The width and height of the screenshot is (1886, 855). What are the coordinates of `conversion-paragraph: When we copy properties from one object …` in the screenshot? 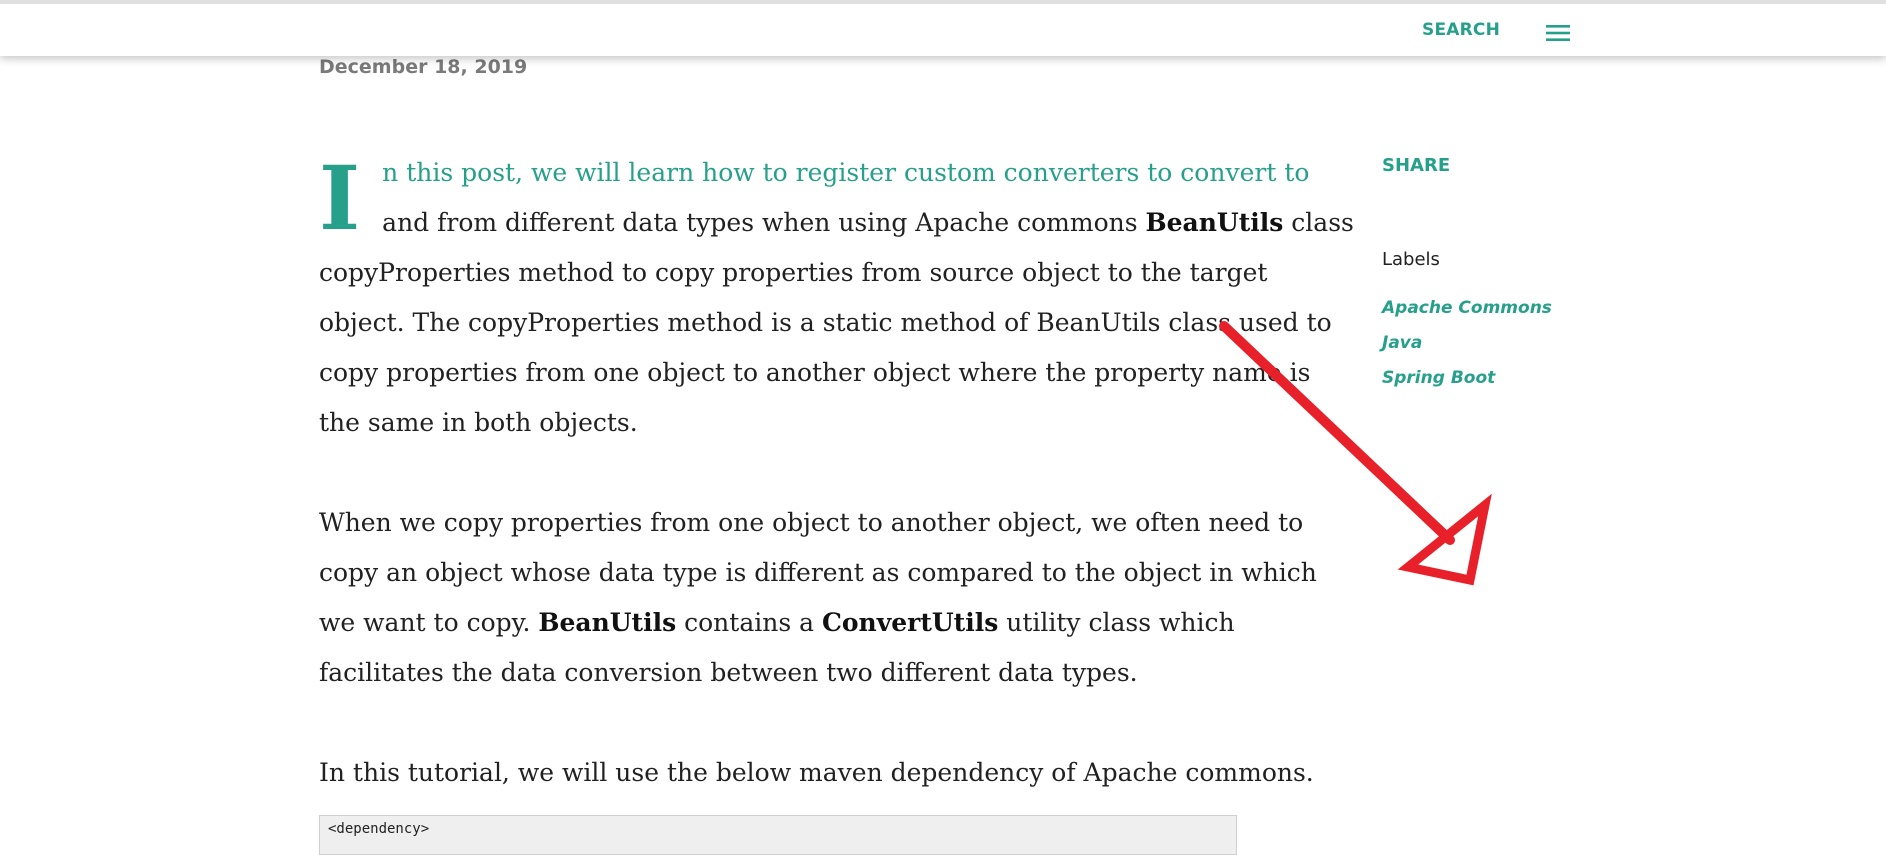 It's located at (818, 598).